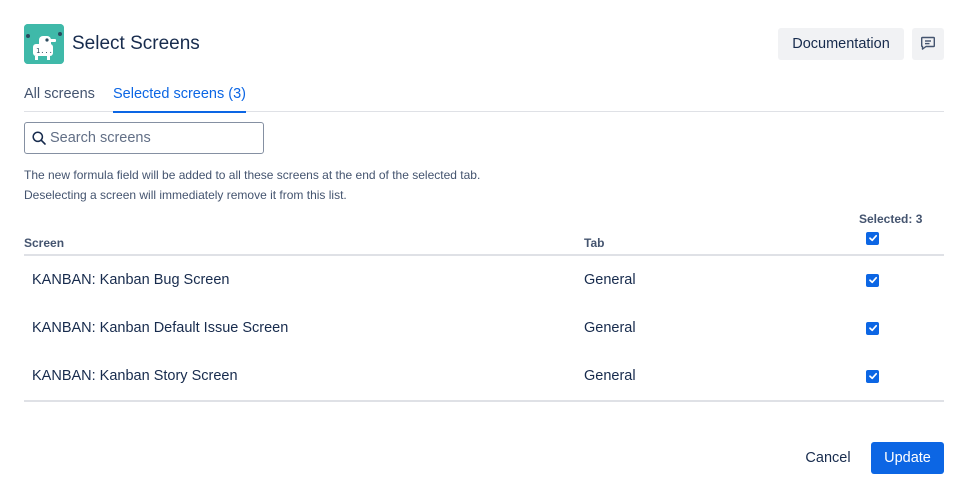 The image size is (966, 498). What do you see at coordinates (39, 138) in the screenshot?
I see `search-icon` at bounding box center [39, 138].